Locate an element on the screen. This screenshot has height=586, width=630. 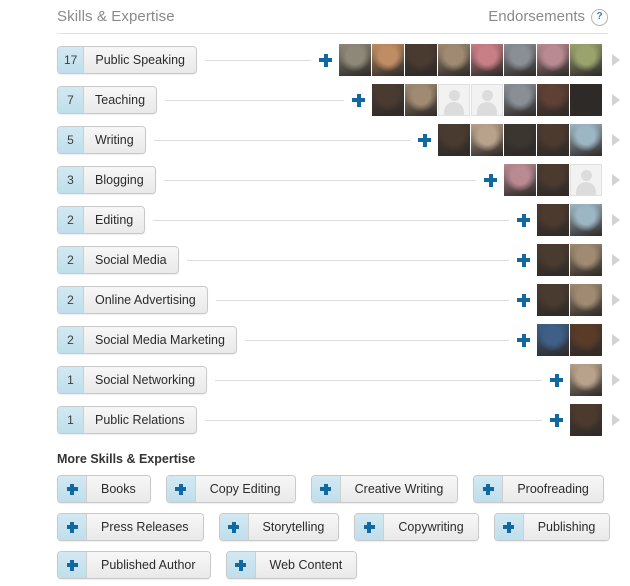
add-skill-tag: Press Releases is located at coordinates (130, 527).